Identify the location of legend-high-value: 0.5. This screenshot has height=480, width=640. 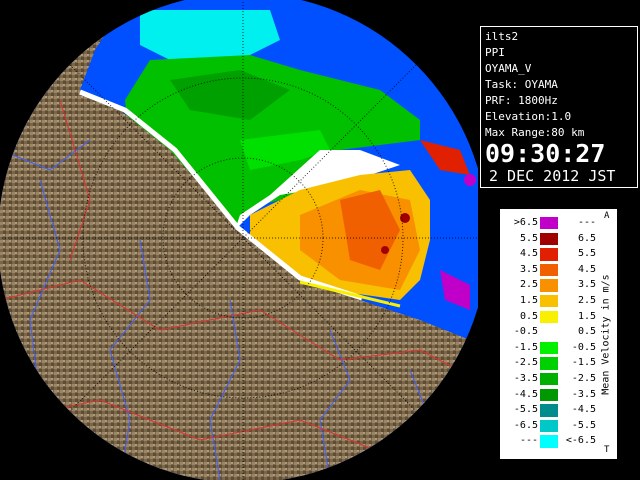
(586, 332).